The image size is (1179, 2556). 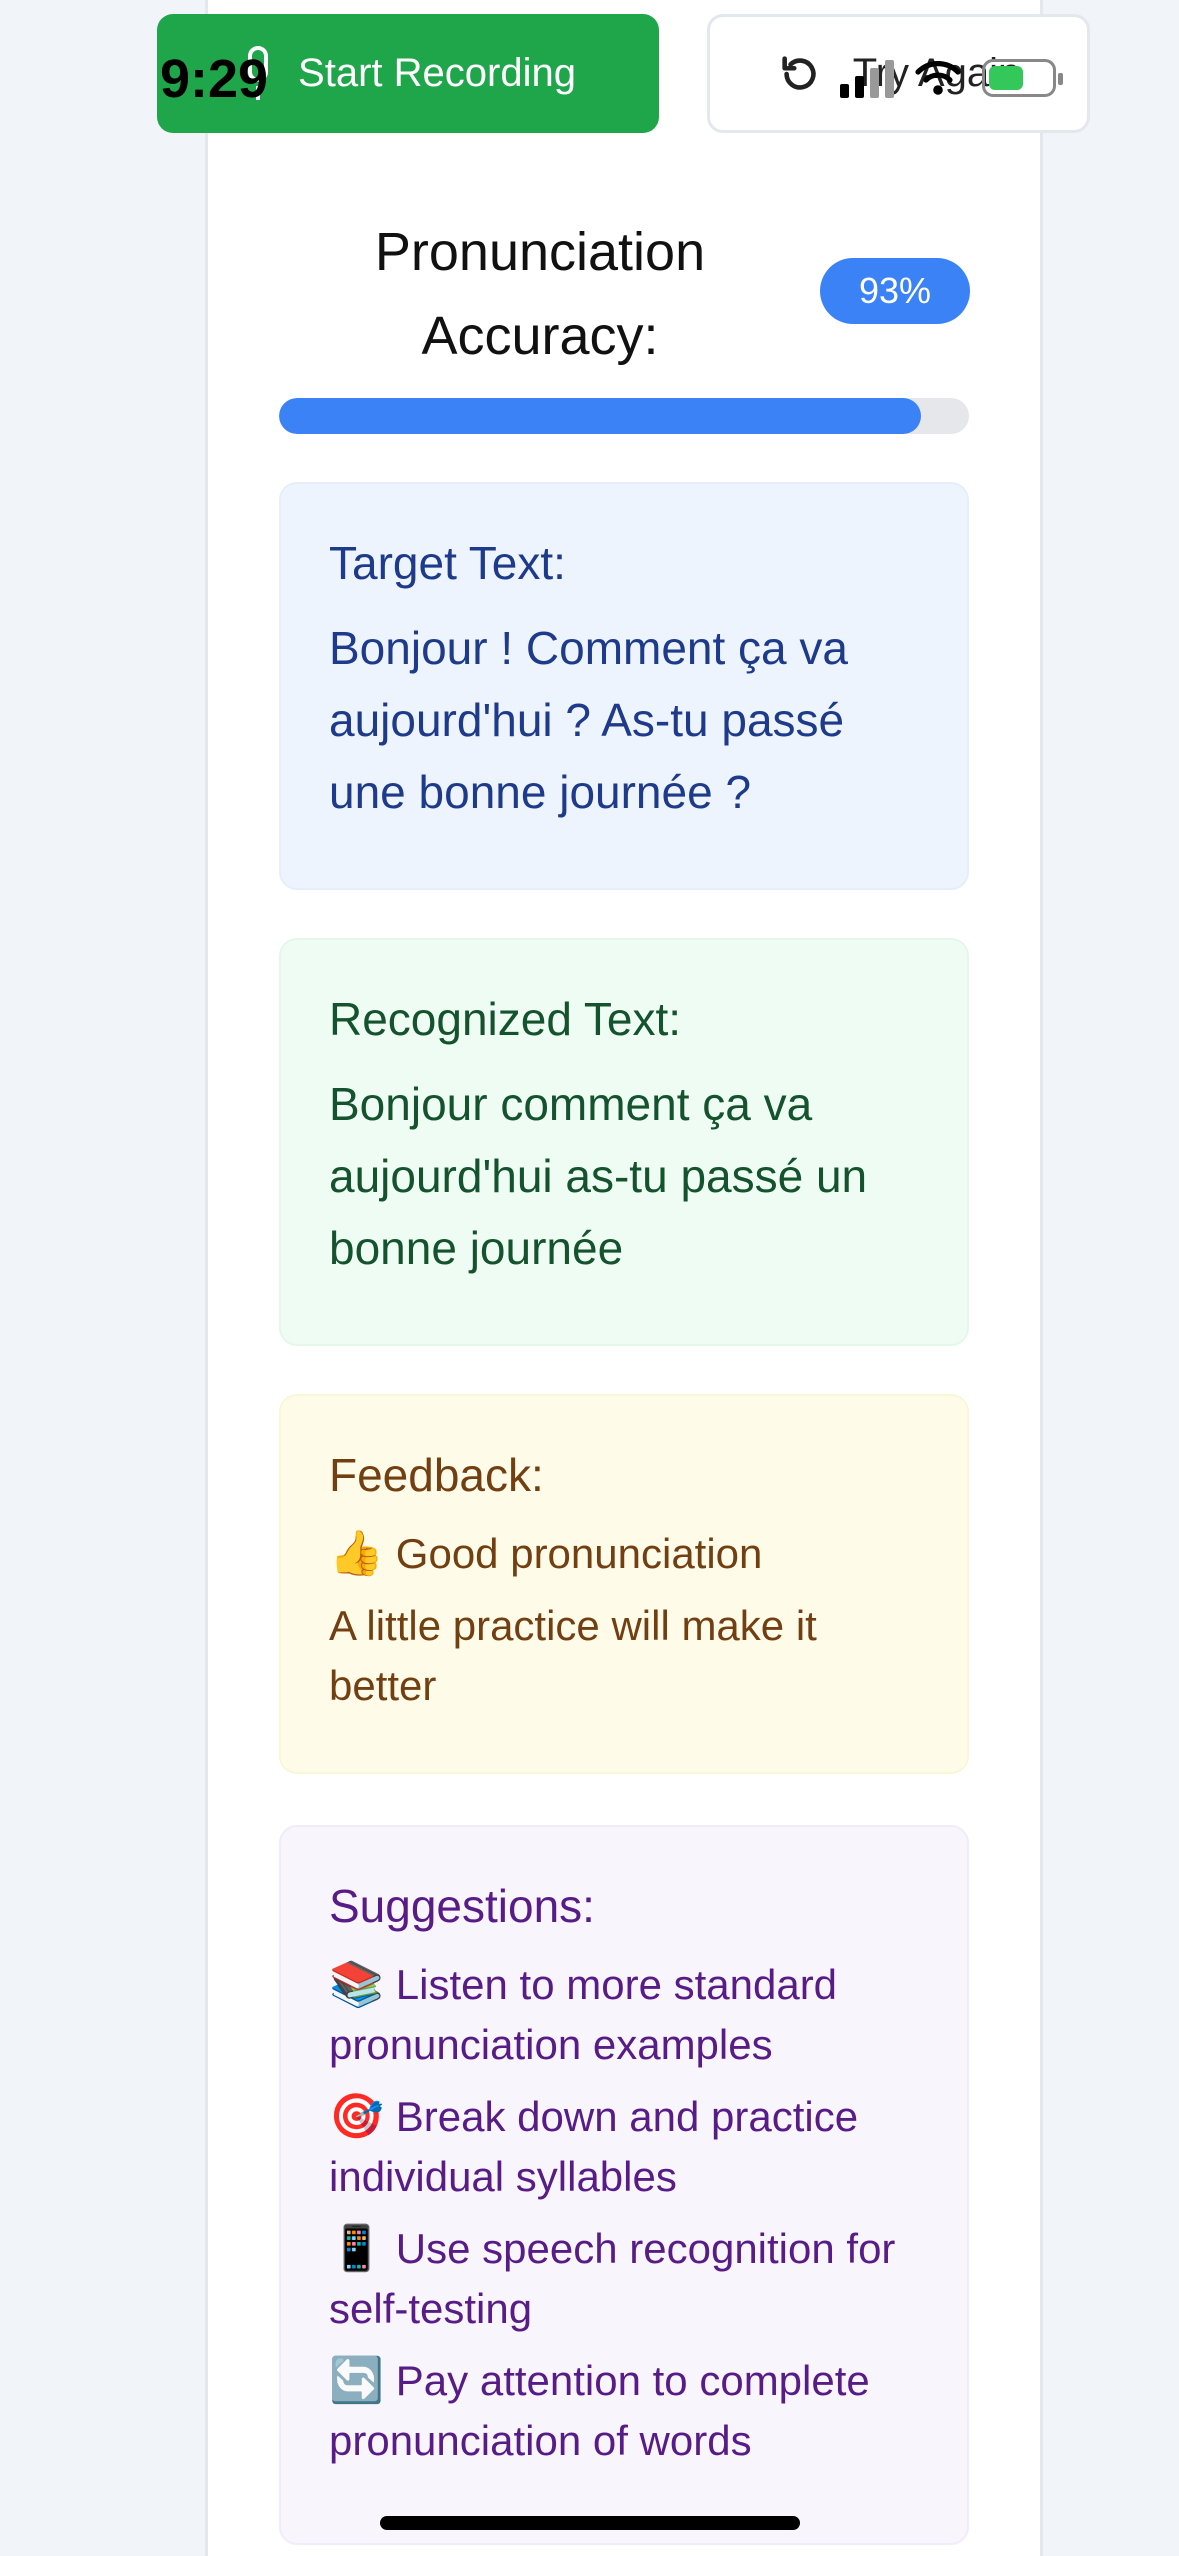 What do you see at coordinates (437, 73) in the screenshot?
I see `start-recording-label: Start Recording` at bounding box center [437, 73].